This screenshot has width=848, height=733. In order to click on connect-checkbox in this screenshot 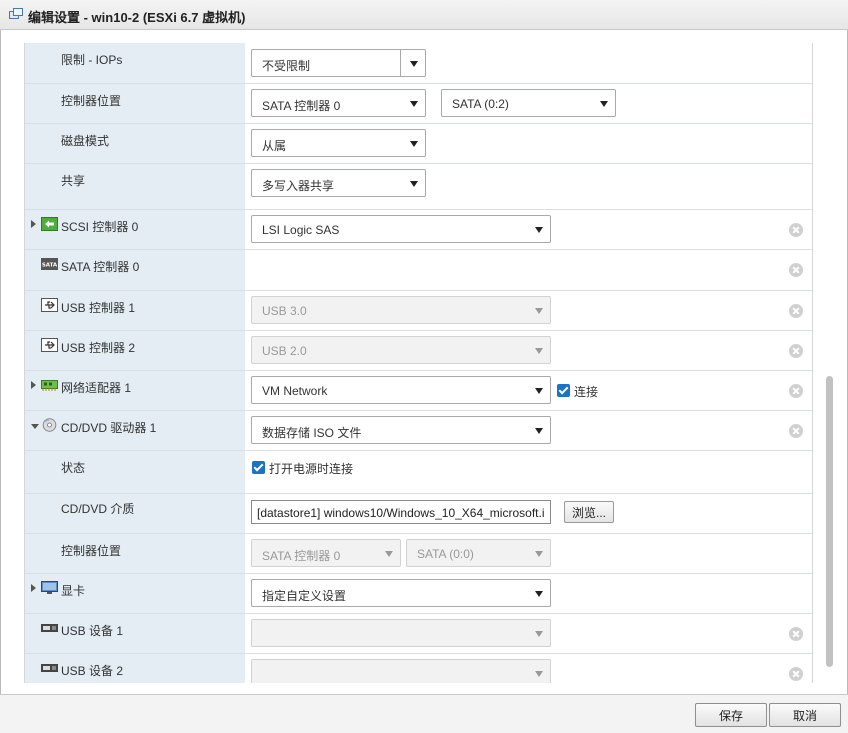, I will do `click(563, 390)`.